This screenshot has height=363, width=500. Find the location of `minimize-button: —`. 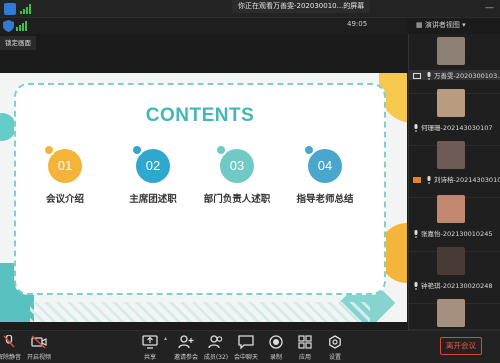

minimize-button: — is located at coordinates (489, 8).